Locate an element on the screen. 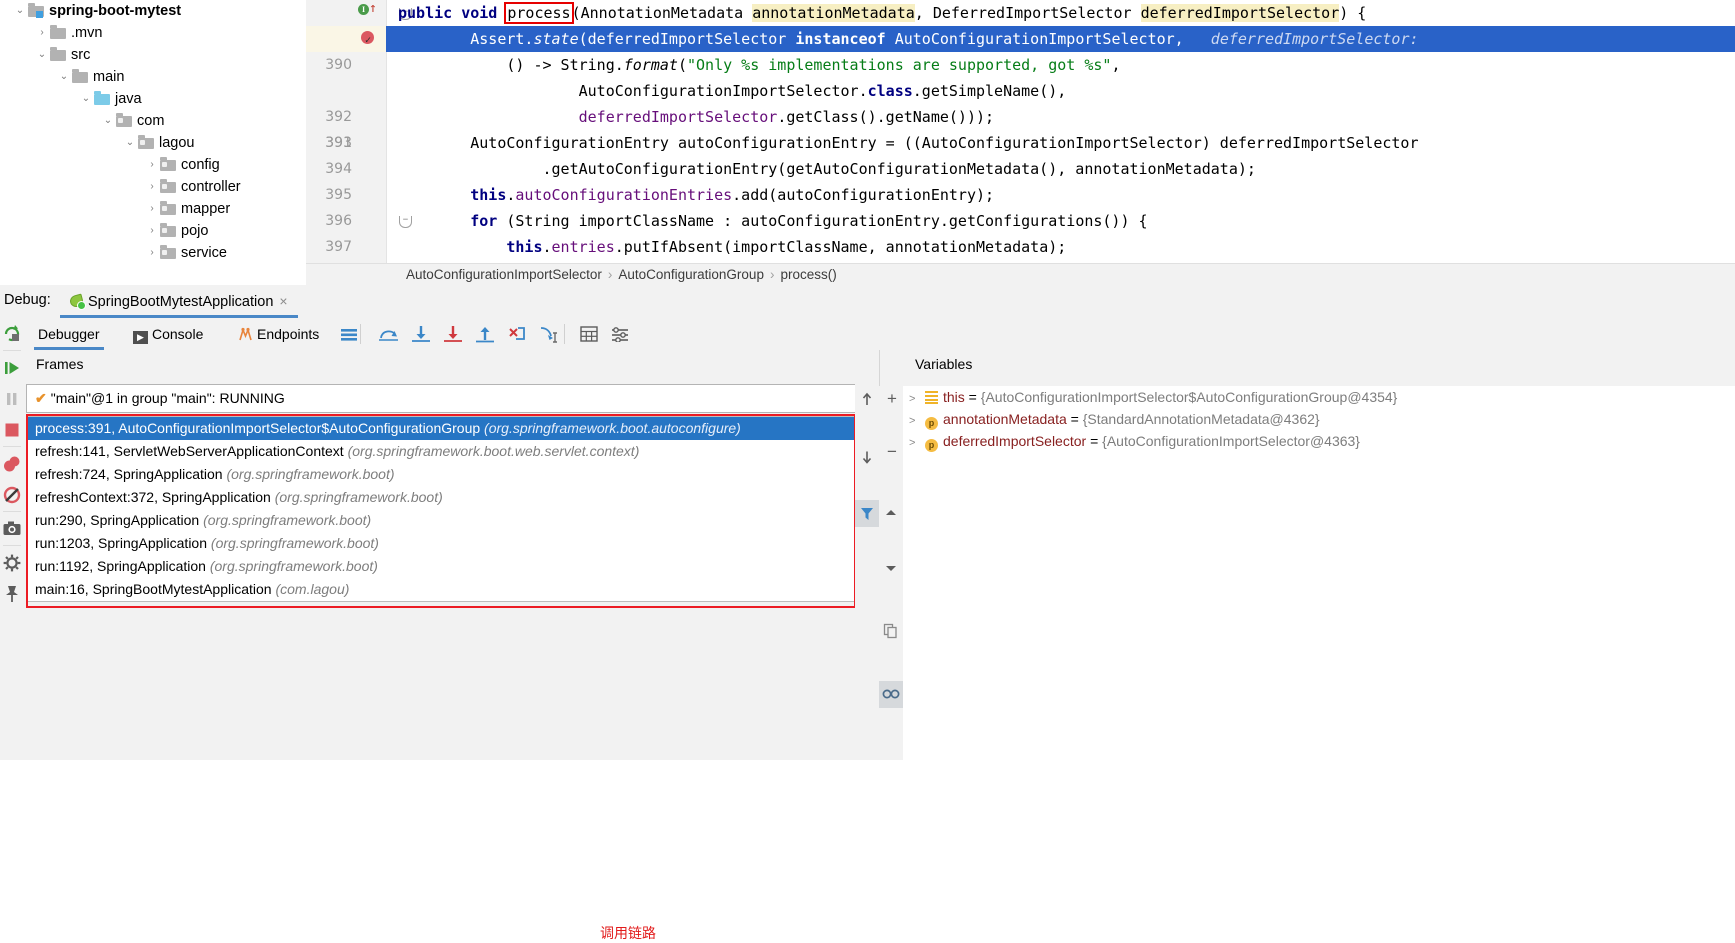 The height and width of the screenshot is (943, 1735). inspect-icon is located at coordinates (891, 694).